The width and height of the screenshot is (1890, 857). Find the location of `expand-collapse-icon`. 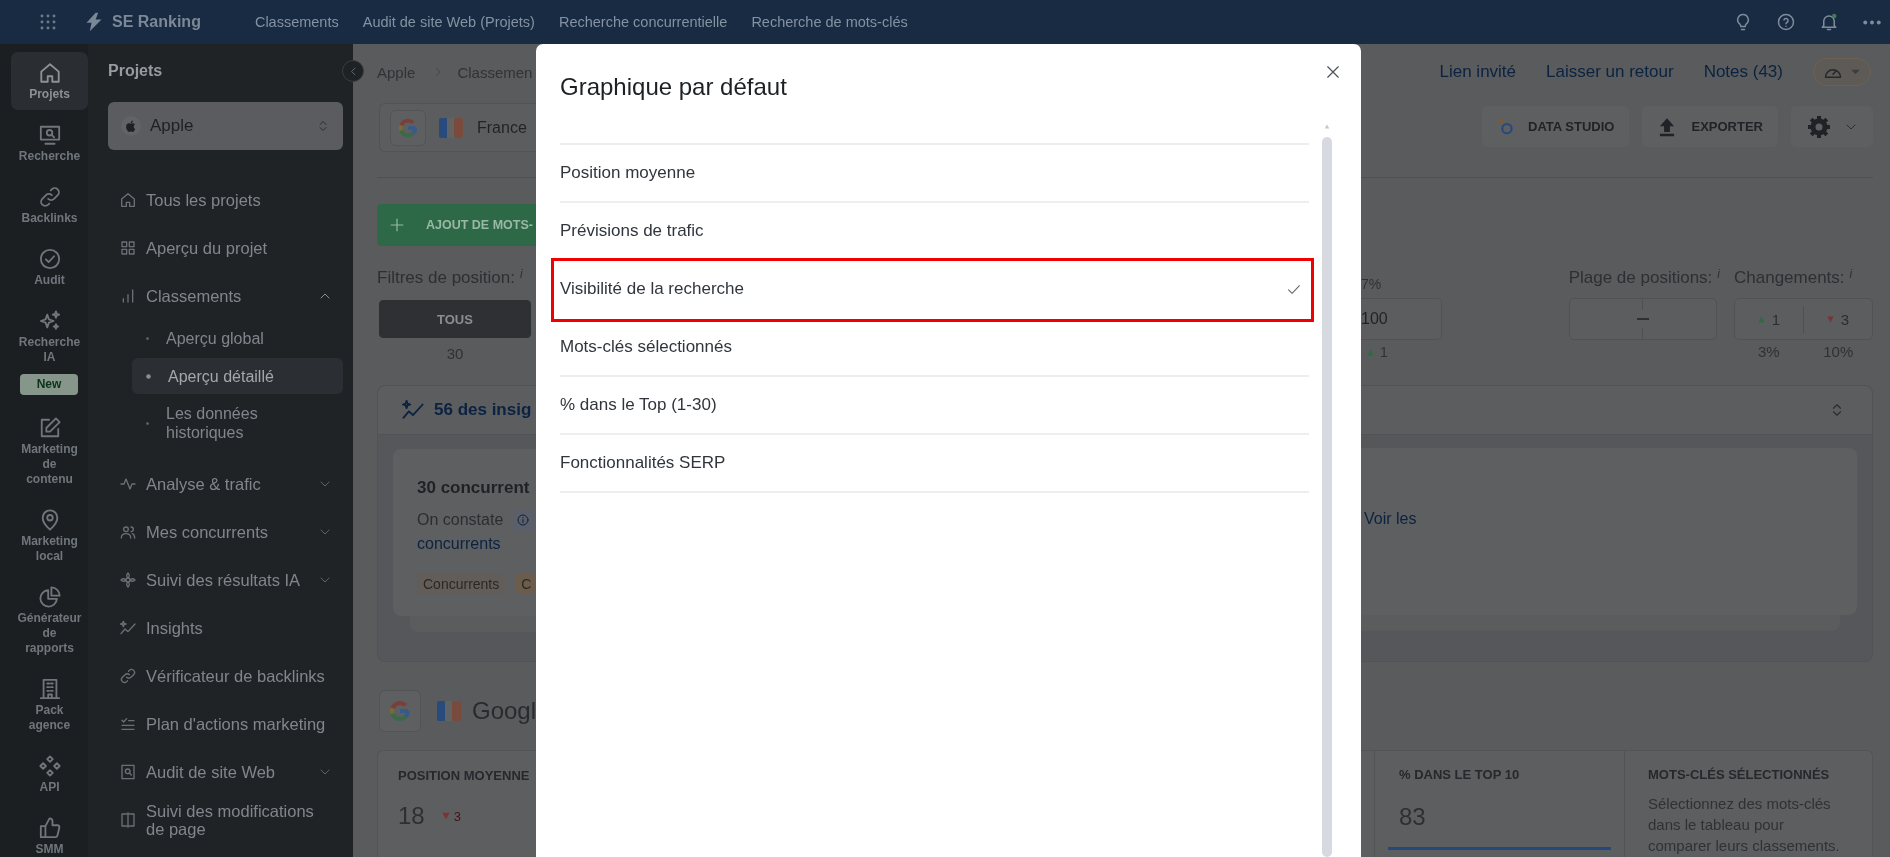

expand-collapse-icon is located at coordinates (1837, 410).